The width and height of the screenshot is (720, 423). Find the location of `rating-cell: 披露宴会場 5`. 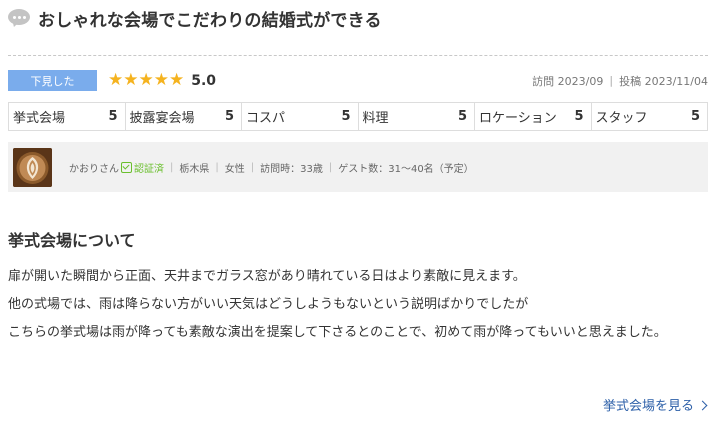

rating-cell: 披露宴会場 5 is located at coordinates (183, 116).